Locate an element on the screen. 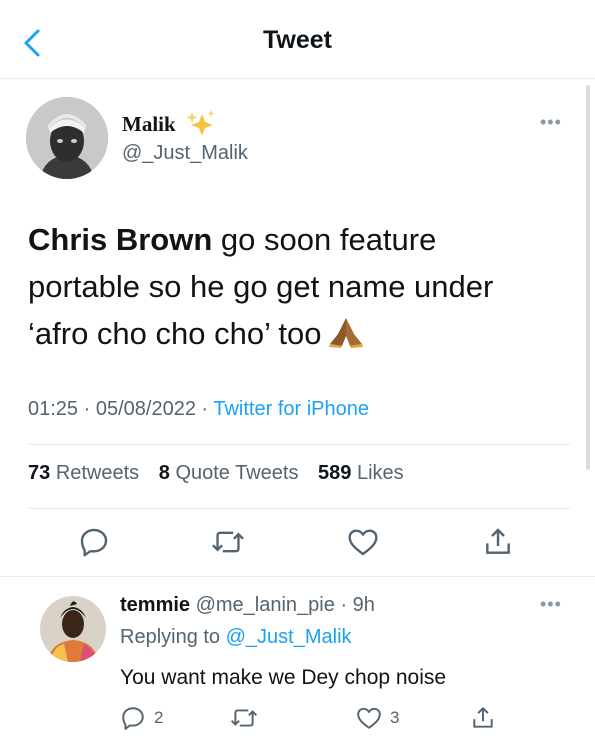 The image size is (595, 743). replying-to: Replying to @_Just_Malik is located at coordinates (236, 637).